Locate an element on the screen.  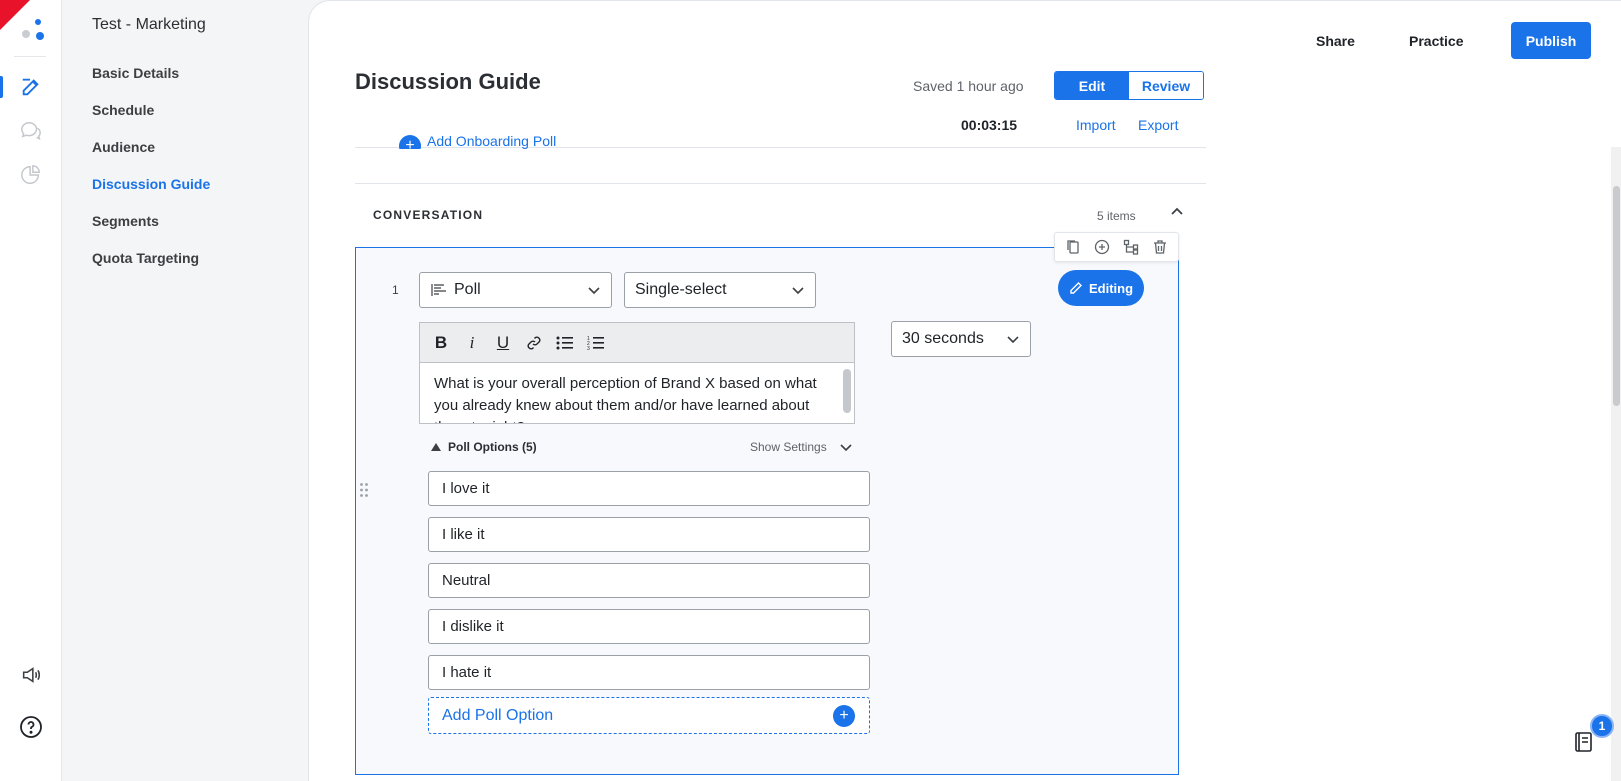
nav-item-schedule: Schedule is located at coordinates (123, 110).